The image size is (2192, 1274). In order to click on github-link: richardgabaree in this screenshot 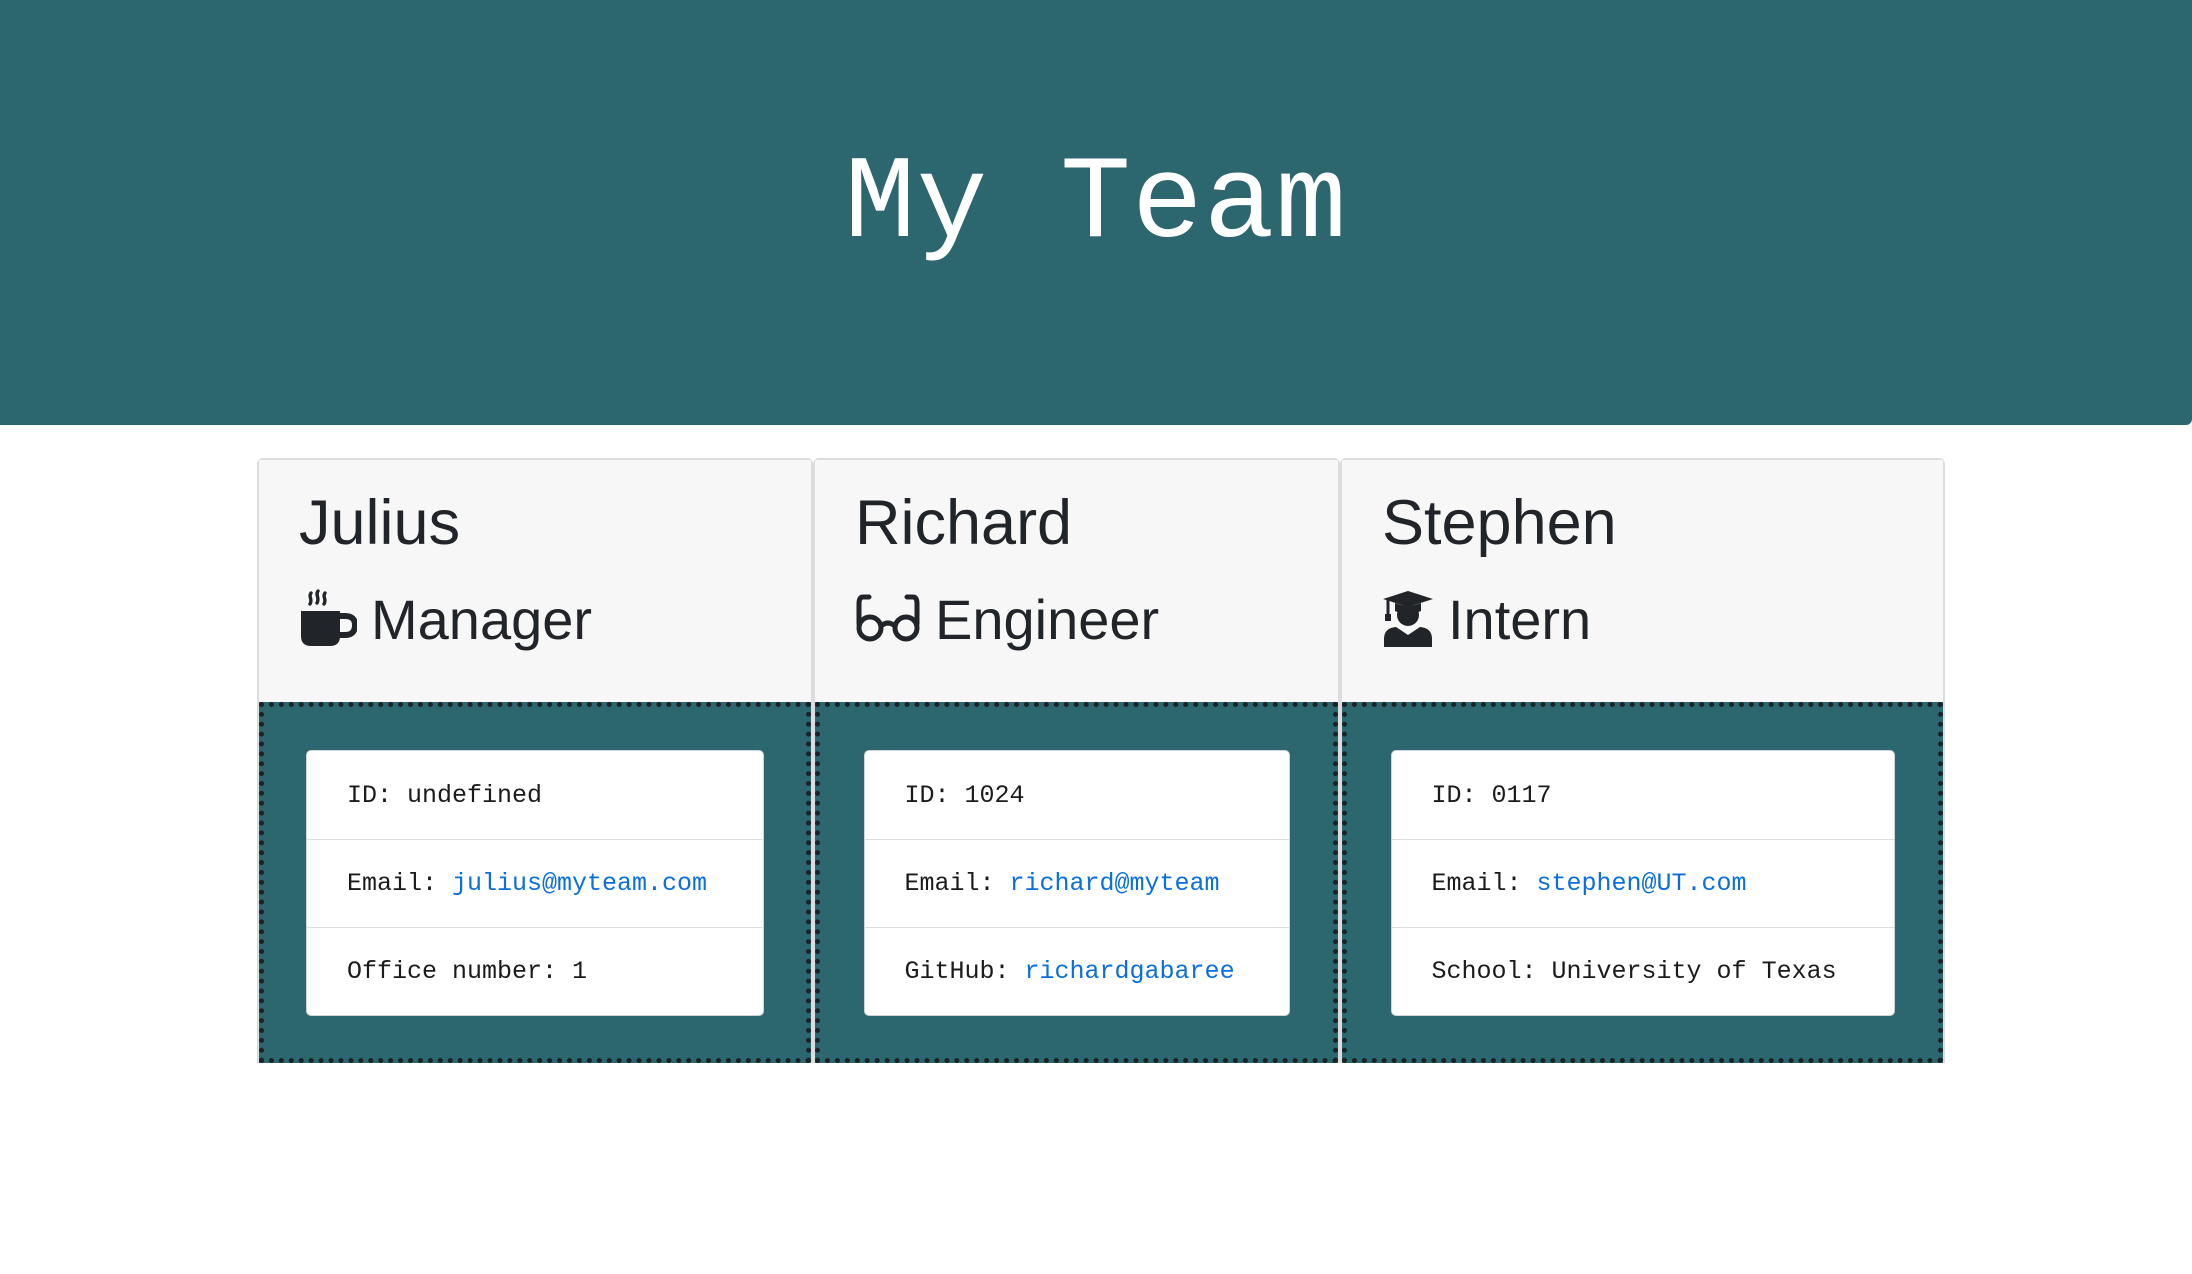, I will do `click(1130, 971)`.